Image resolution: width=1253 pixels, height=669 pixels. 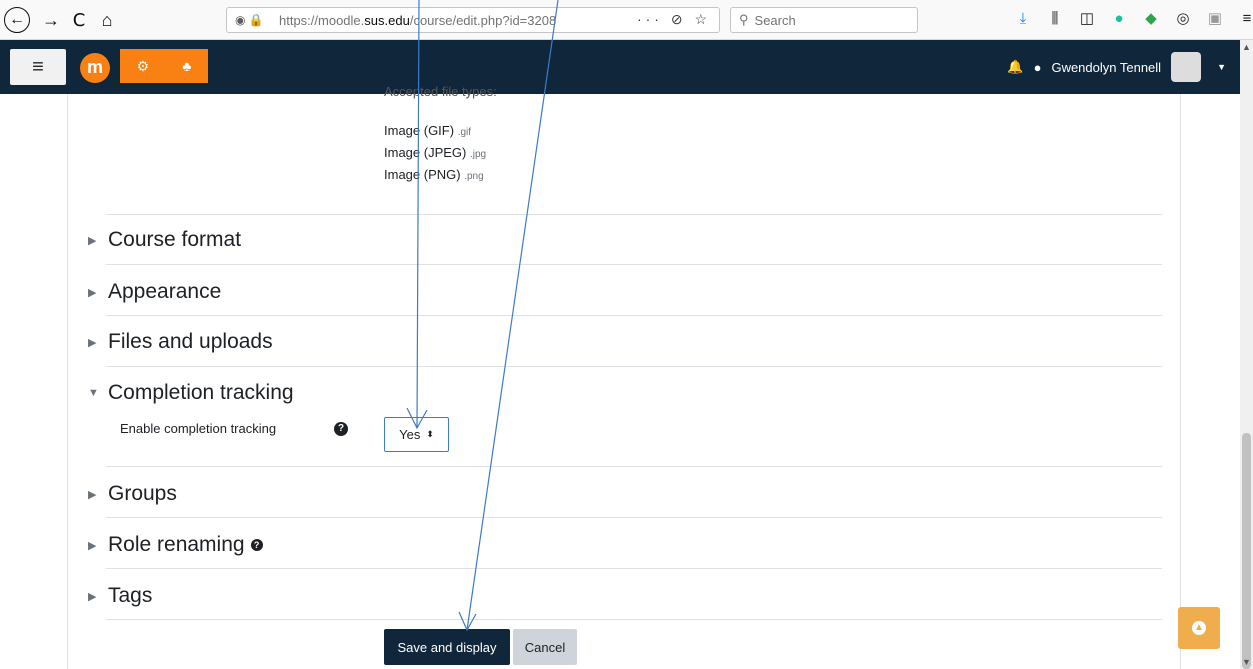 What do you see at coordinates (435, 152) in the screenshot?
I see `file-type-jpeg: Image (JPEG) .jpg` at bounding box center [435, 152].